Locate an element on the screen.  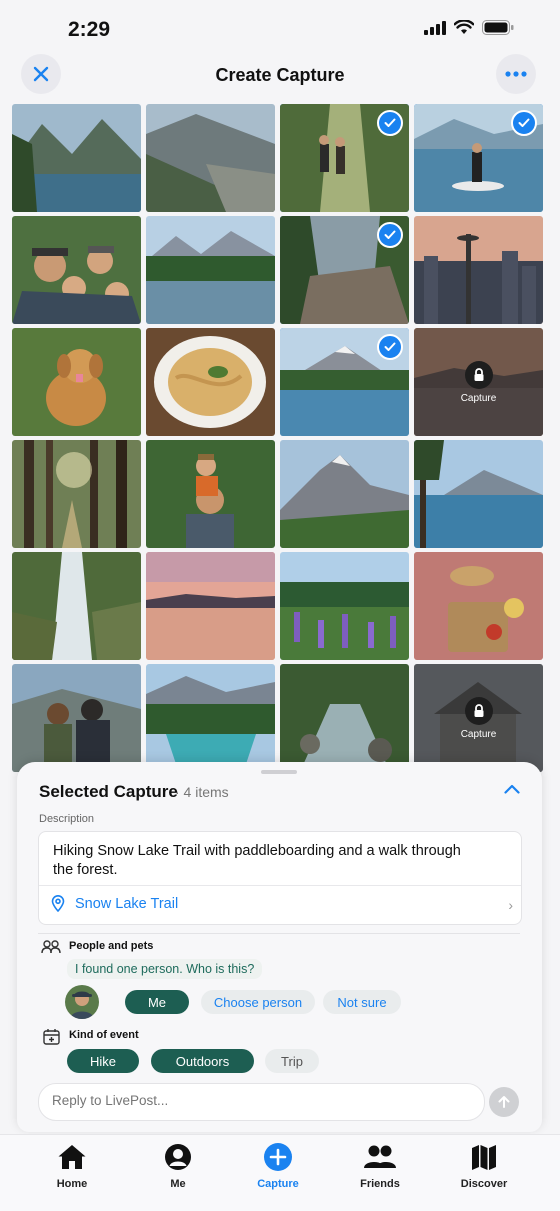
send-button is located at coordinates (504, 1102).